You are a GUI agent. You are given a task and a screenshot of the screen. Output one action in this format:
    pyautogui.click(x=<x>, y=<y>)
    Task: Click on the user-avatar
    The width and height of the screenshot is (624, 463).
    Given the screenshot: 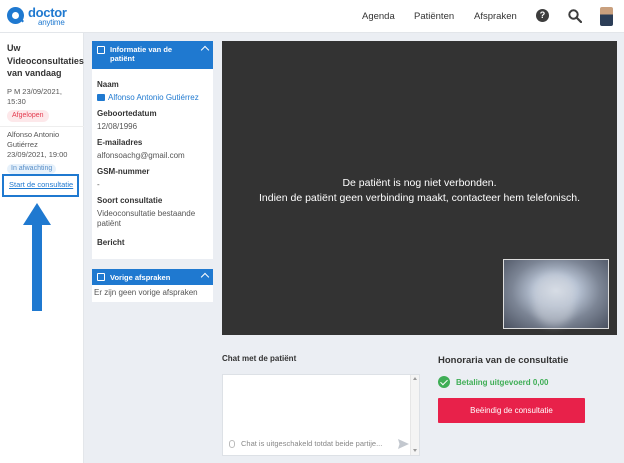 What is the action you would take?
    pyautogui.click(x=606, y=16)
    